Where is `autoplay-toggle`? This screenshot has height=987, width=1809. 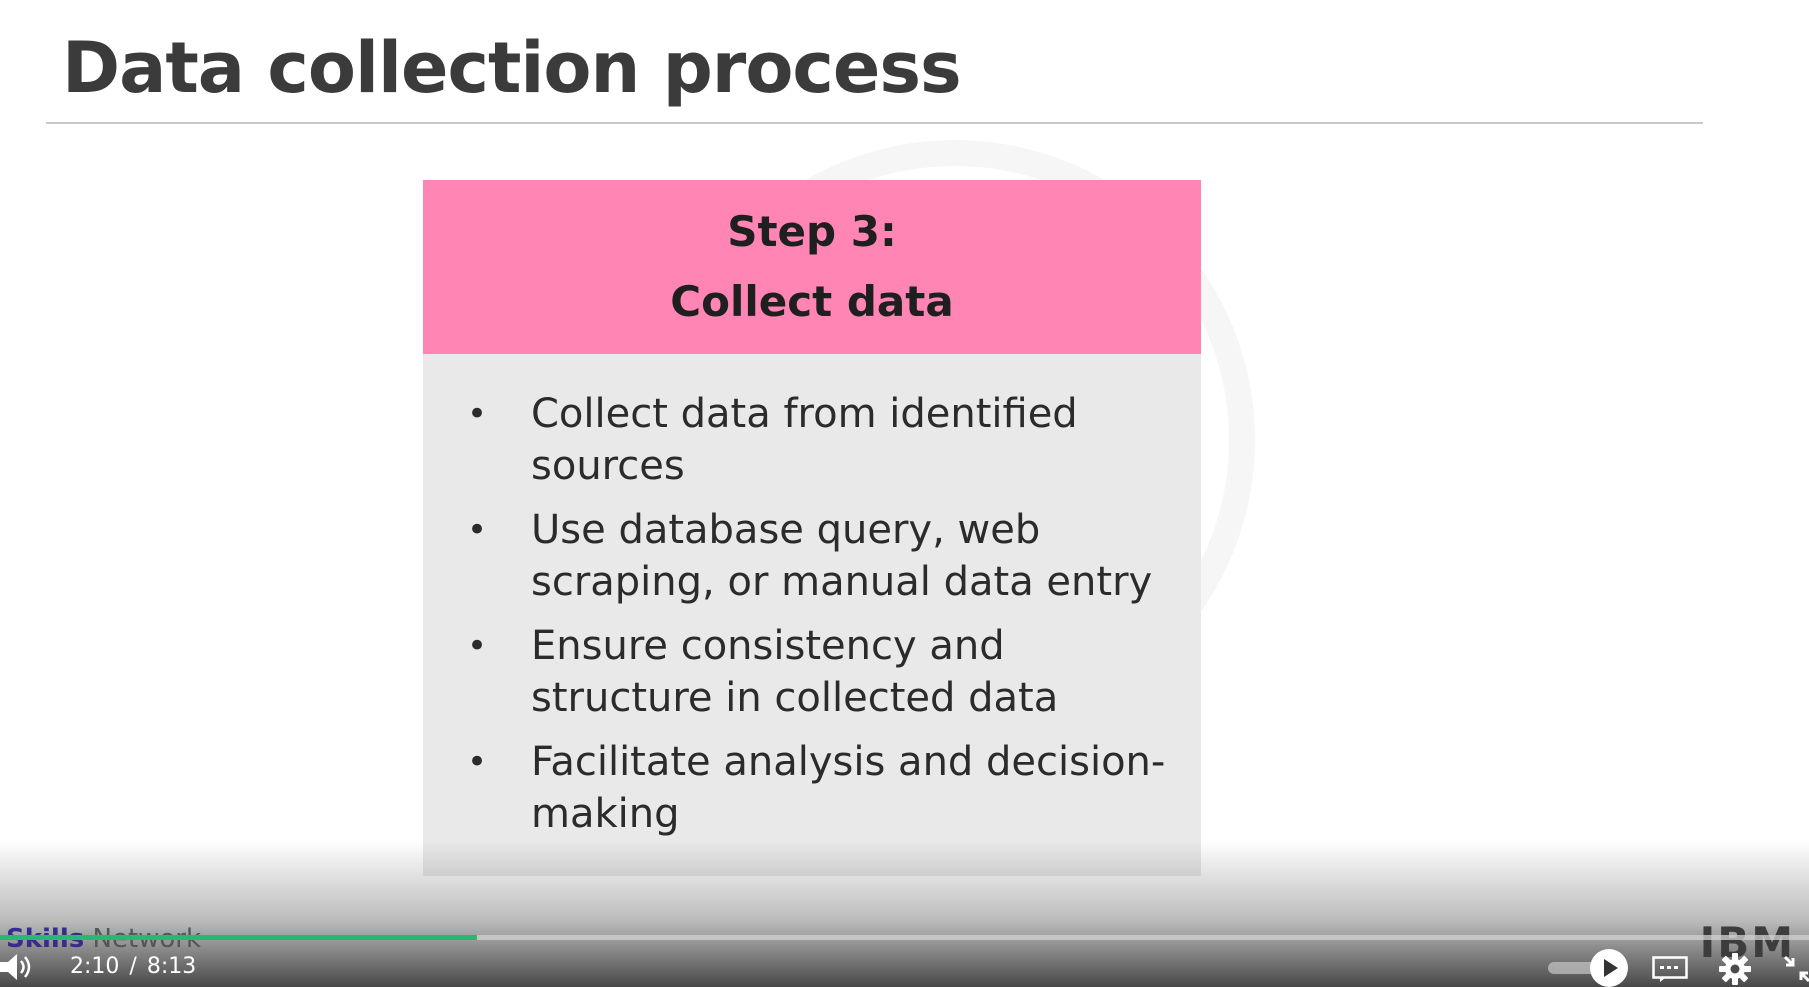 autoplay-toggle is located at coordinates (1588, 968).